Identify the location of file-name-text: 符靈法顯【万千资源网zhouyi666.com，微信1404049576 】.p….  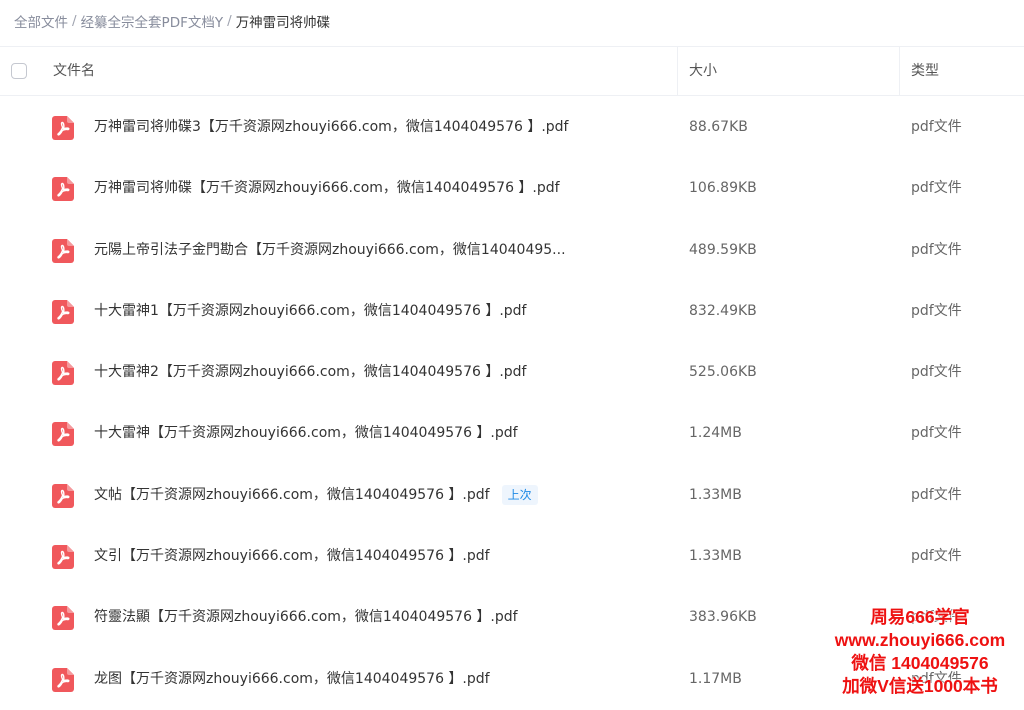
(306, 617).